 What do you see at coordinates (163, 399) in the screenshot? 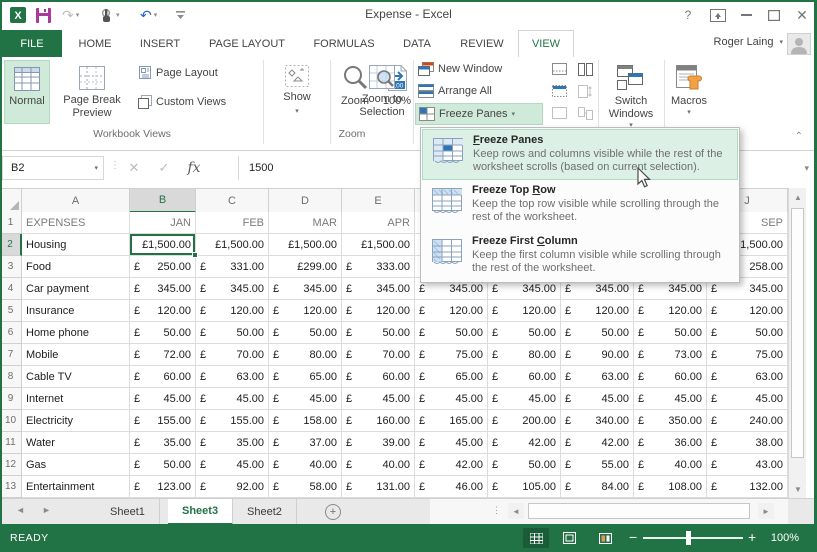
I see `cell-B9: £45.00` at bounding box center [163, 399].